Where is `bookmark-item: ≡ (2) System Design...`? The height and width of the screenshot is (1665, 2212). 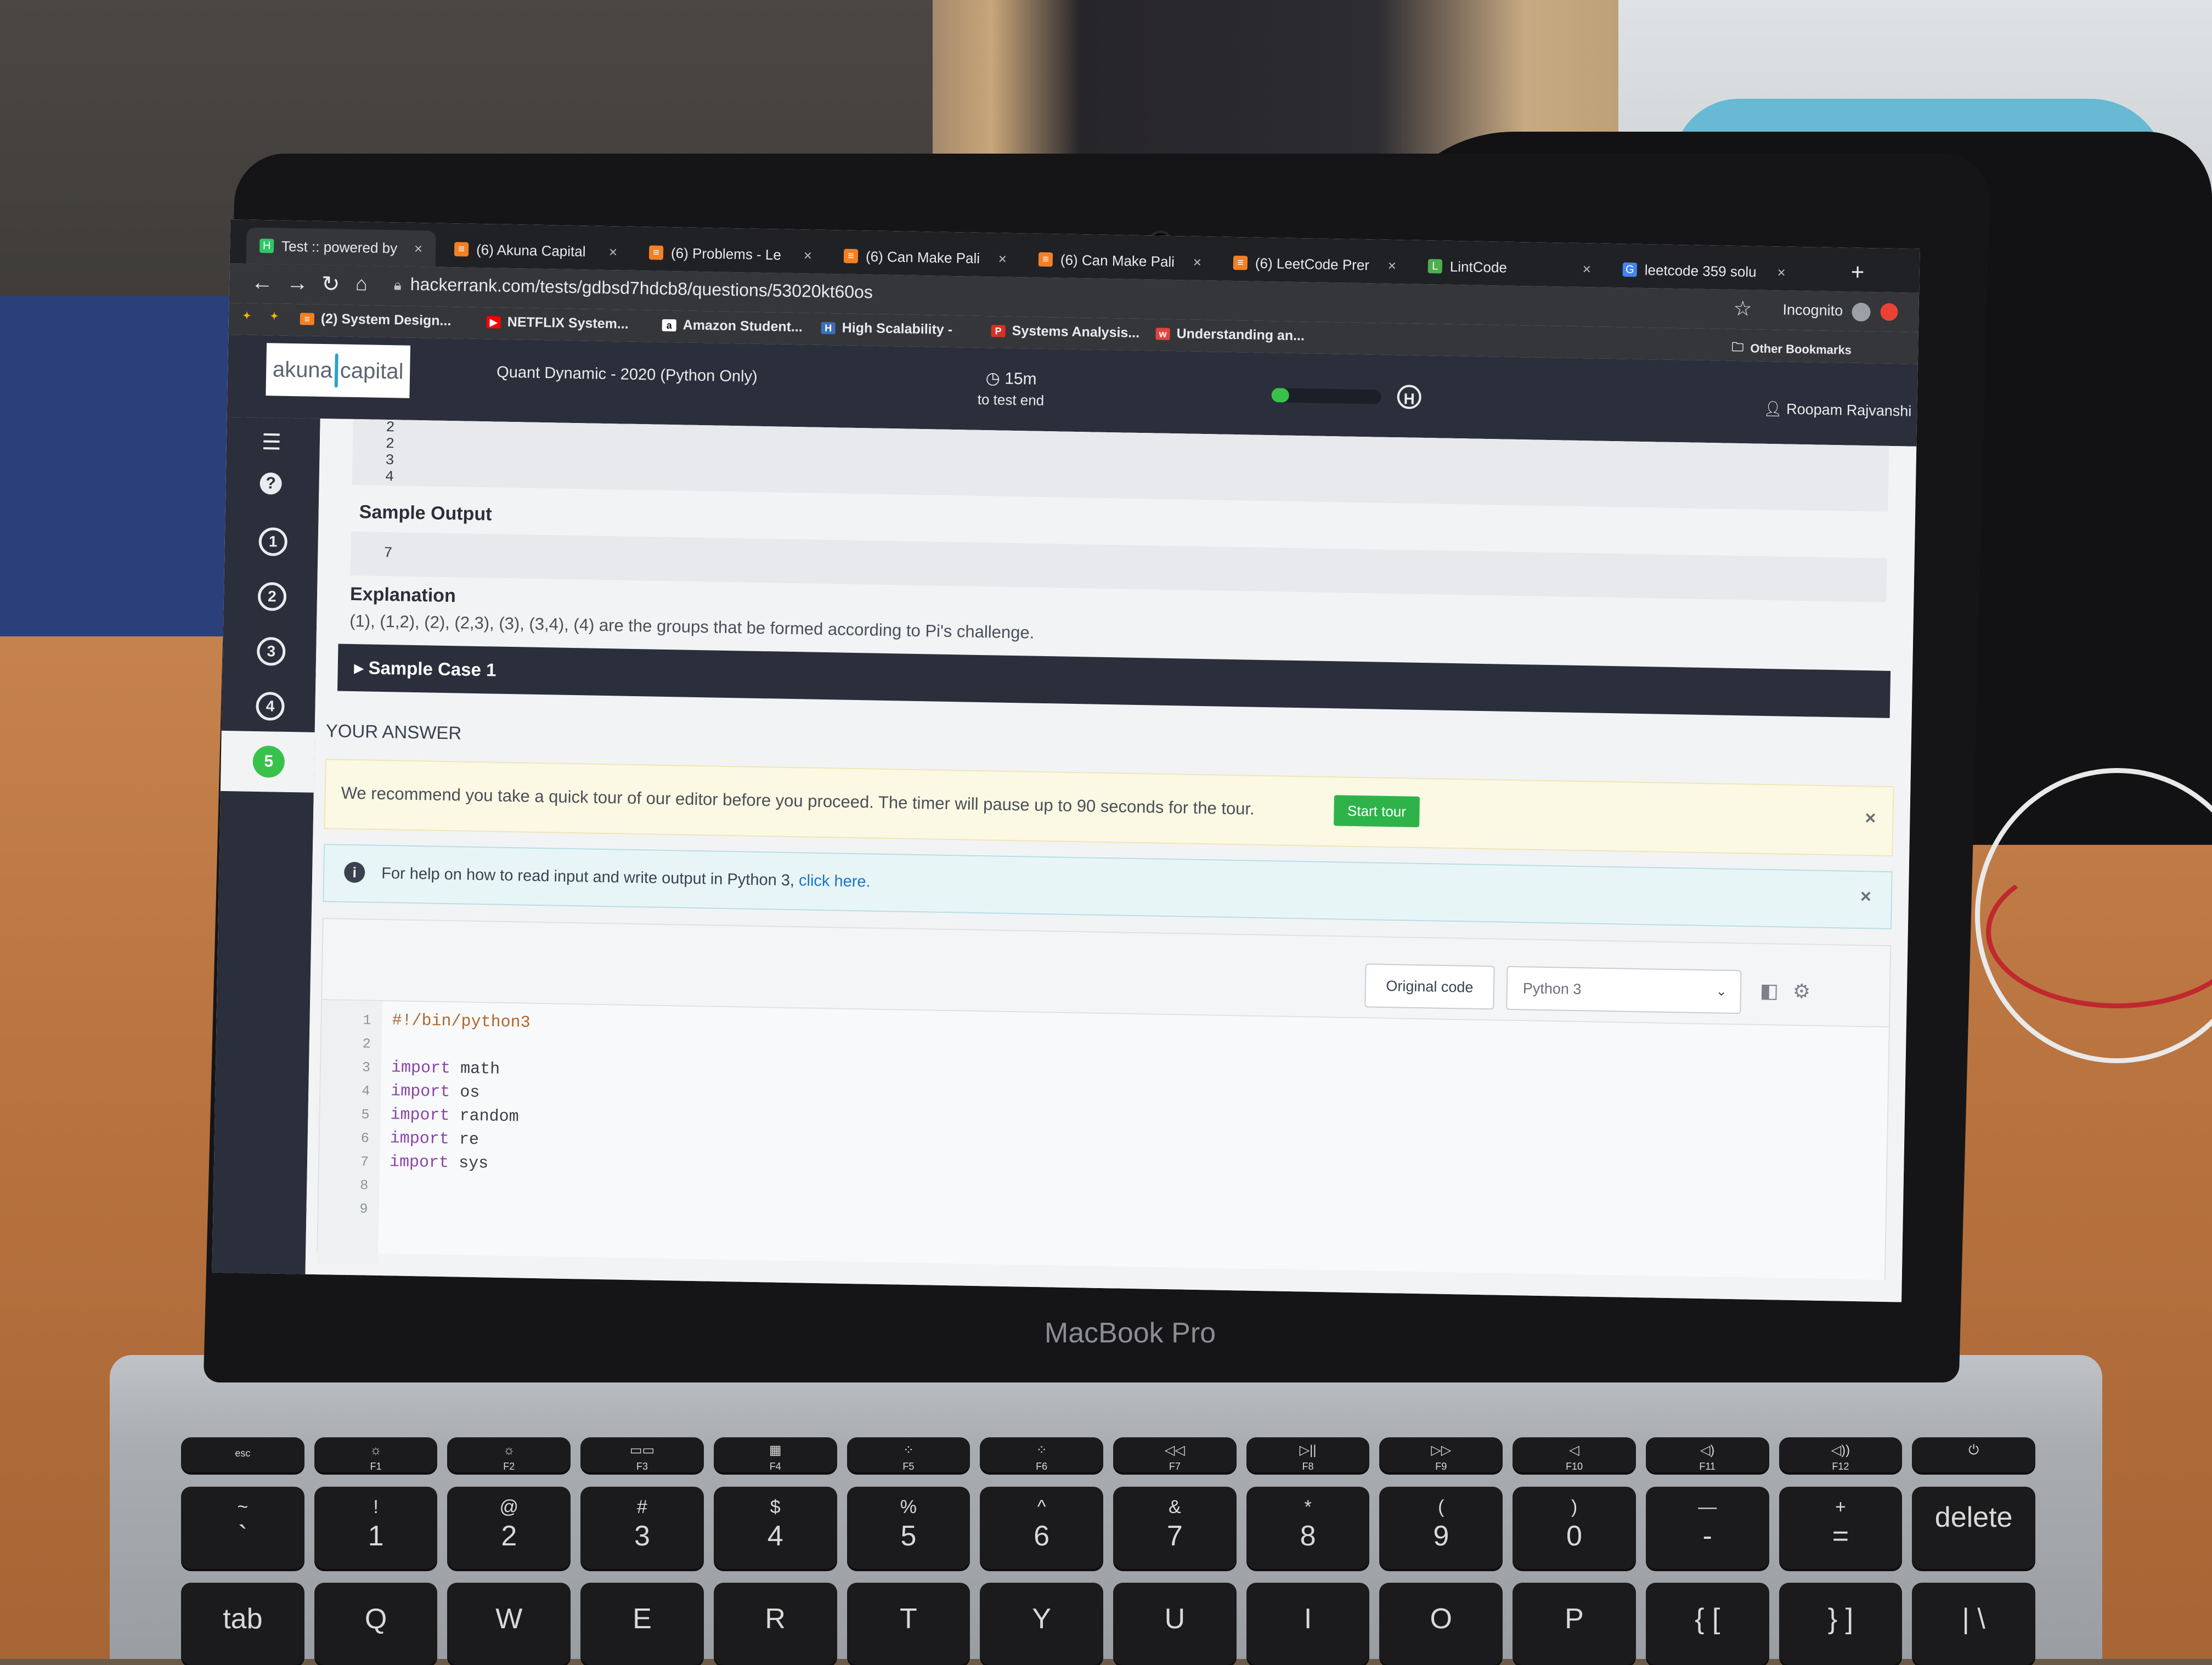 bookmark-item: ≡ (2) System Design... is located at coordinates (376, 320).